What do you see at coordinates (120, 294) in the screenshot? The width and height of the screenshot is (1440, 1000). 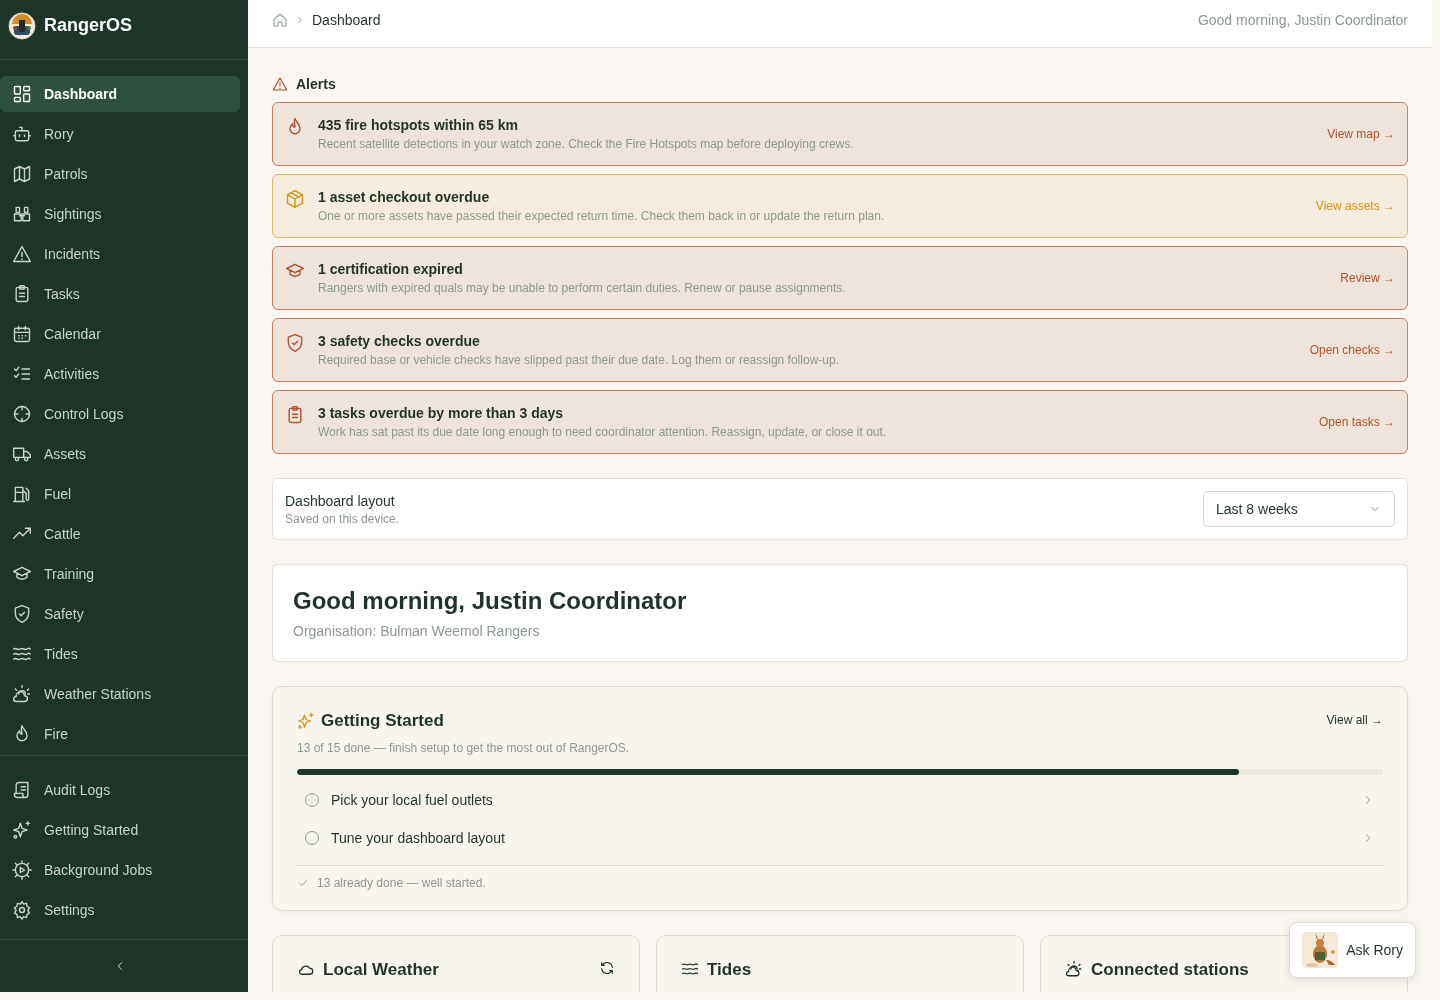 I see `nav-item: Tasks` at bounding box center [120, 294].